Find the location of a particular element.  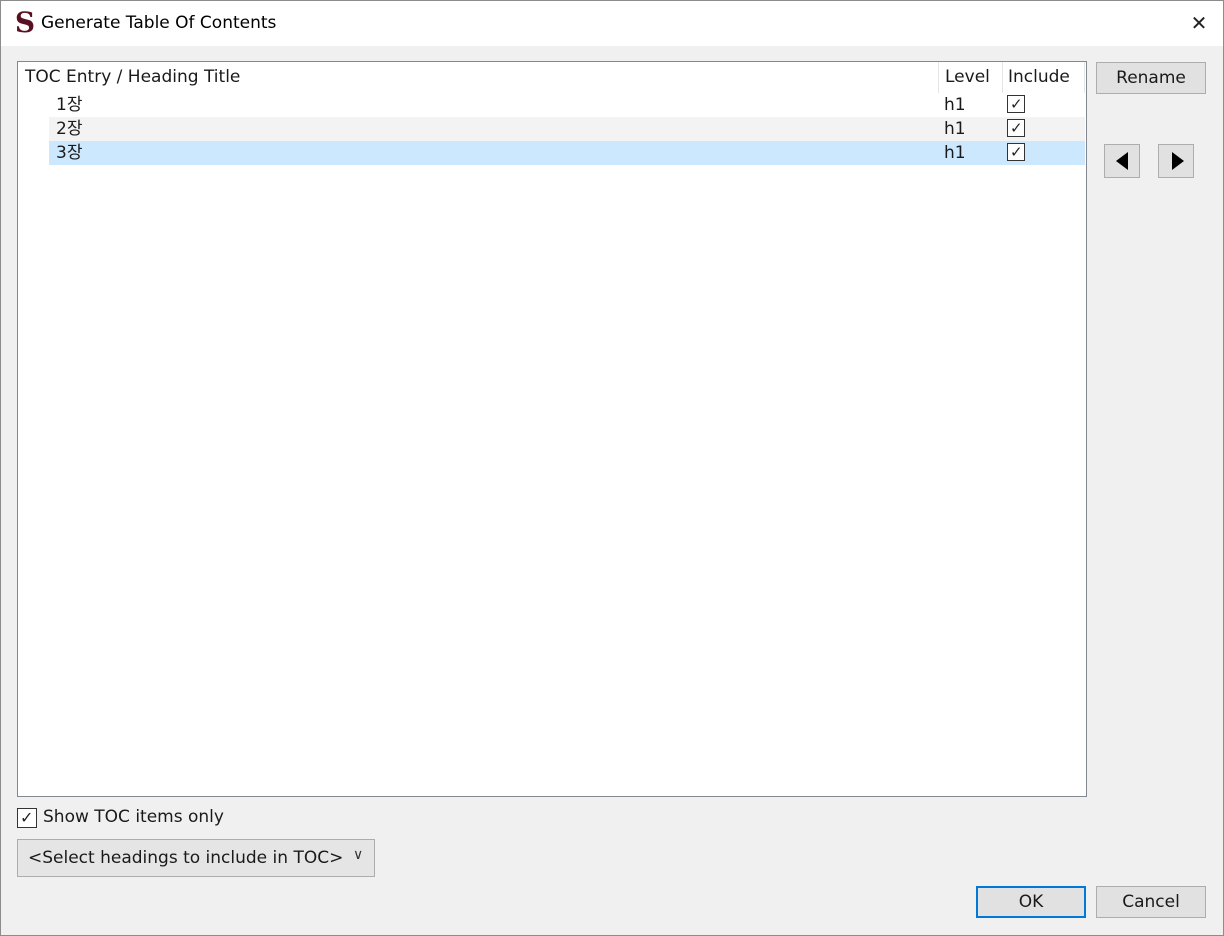

headings-select: <Select headings to include in TOC> ∨ is located at coordinates (196, 858).